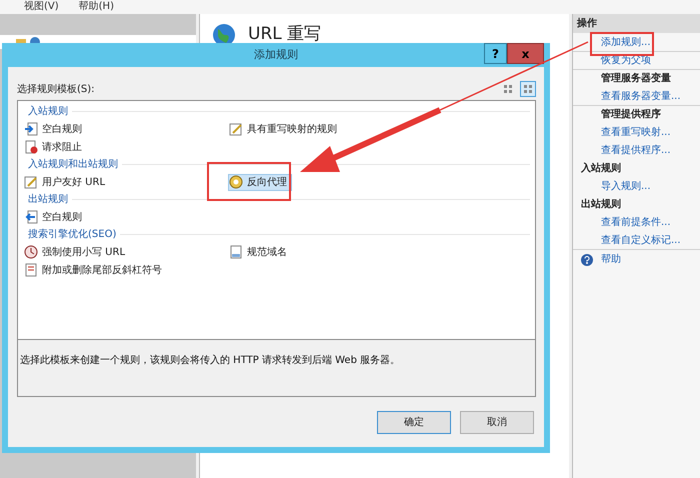 Image resolution: width=700 pixels, height=478 pixels. What do you see at coordinates (95, 270) in the screenshot?
I see `template-item: 附加或删除尾部反斜杠符号` at bounding box center [95, 270].